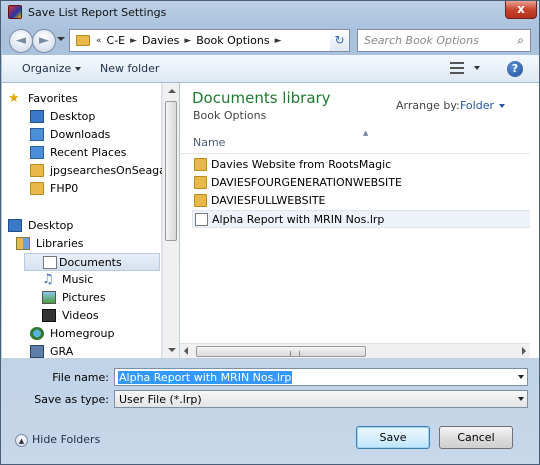 Image resolution: width=540 pixels, height=465 pixels. Describe the element at coordinates (44, 41) in the screenshot. I see `forward-button: ►` at that location.